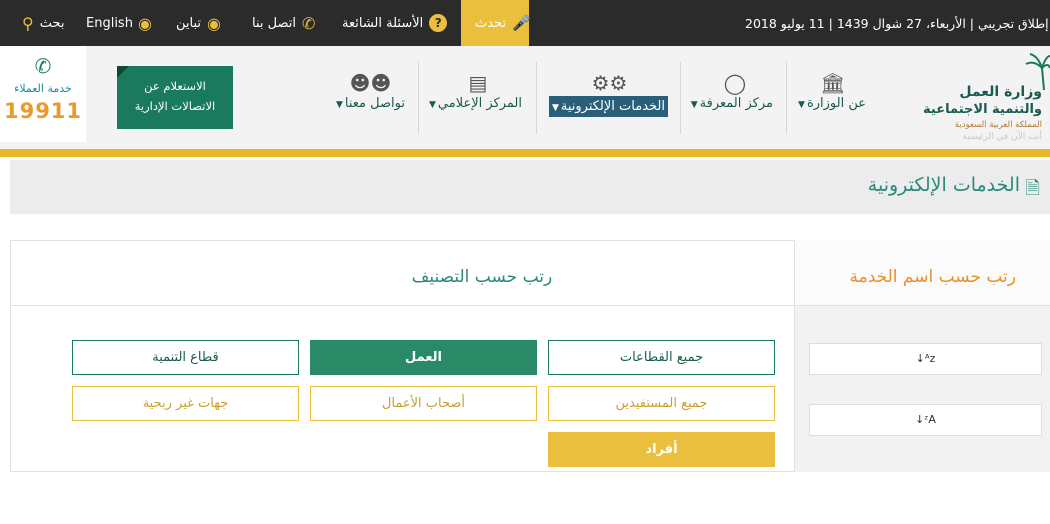 This screenshot has height=524, width=1050. What do you see at coordinates (214, 23) in the screenshot?
I see `eye-slash-icon: ◉` at bounding box center [214, 23].